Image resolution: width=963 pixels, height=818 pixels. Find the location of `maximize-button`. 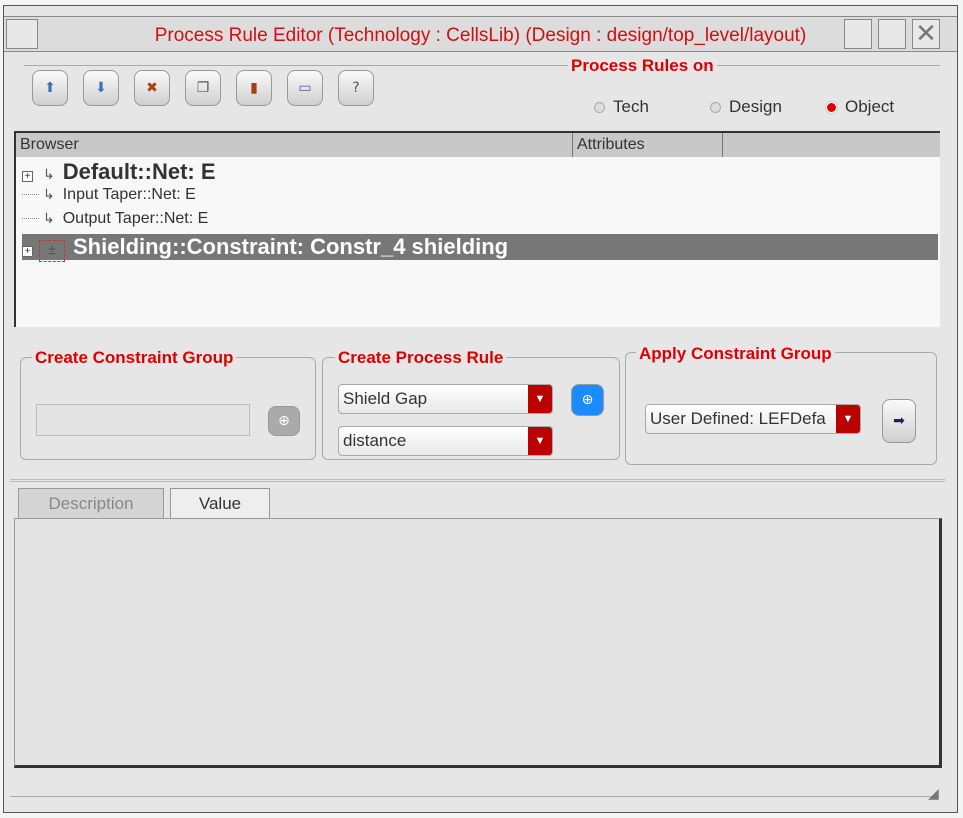

maximize-button is located at coordinates (892, 34).